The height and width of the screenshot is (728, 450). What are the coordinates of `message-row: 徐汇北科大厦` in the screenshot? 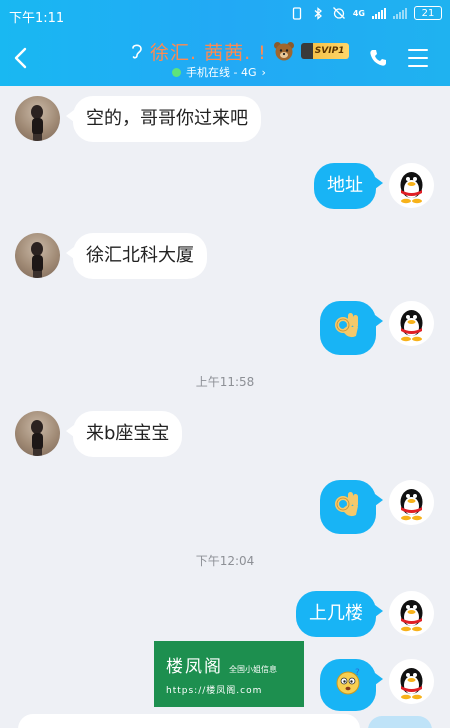 It's located at (111, 256).